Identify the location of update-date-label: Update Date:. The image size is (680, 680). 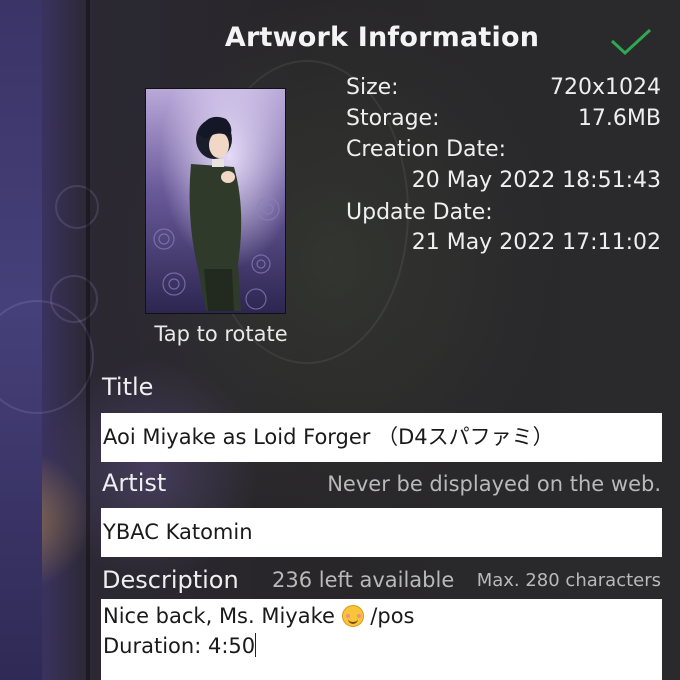
(419, 212).